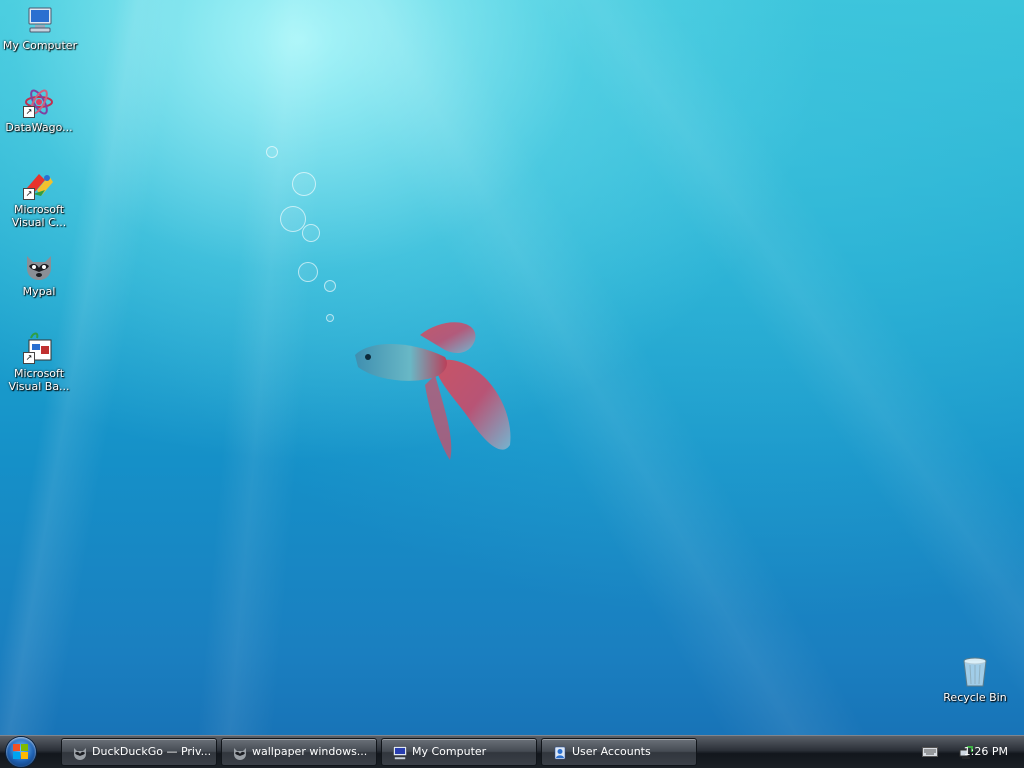 This screenshot has width=1024, height=768. What do you see at coordinates (433, 391) in the screenshot?
I see `betta-fish-image` at bounding box center [433, 391].